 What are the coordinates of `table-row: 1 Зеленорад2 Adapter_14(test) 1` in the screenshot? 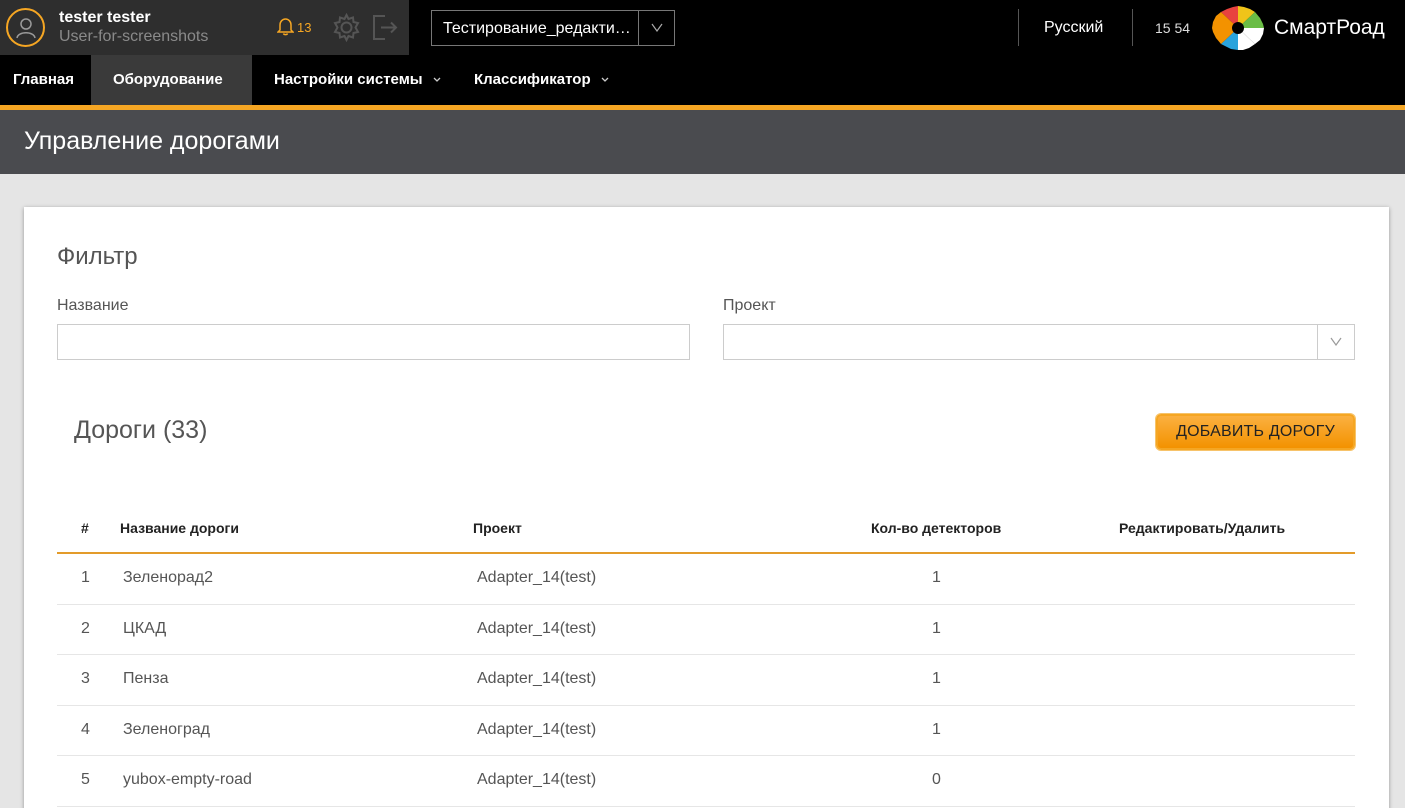 It's located at (706, 579).